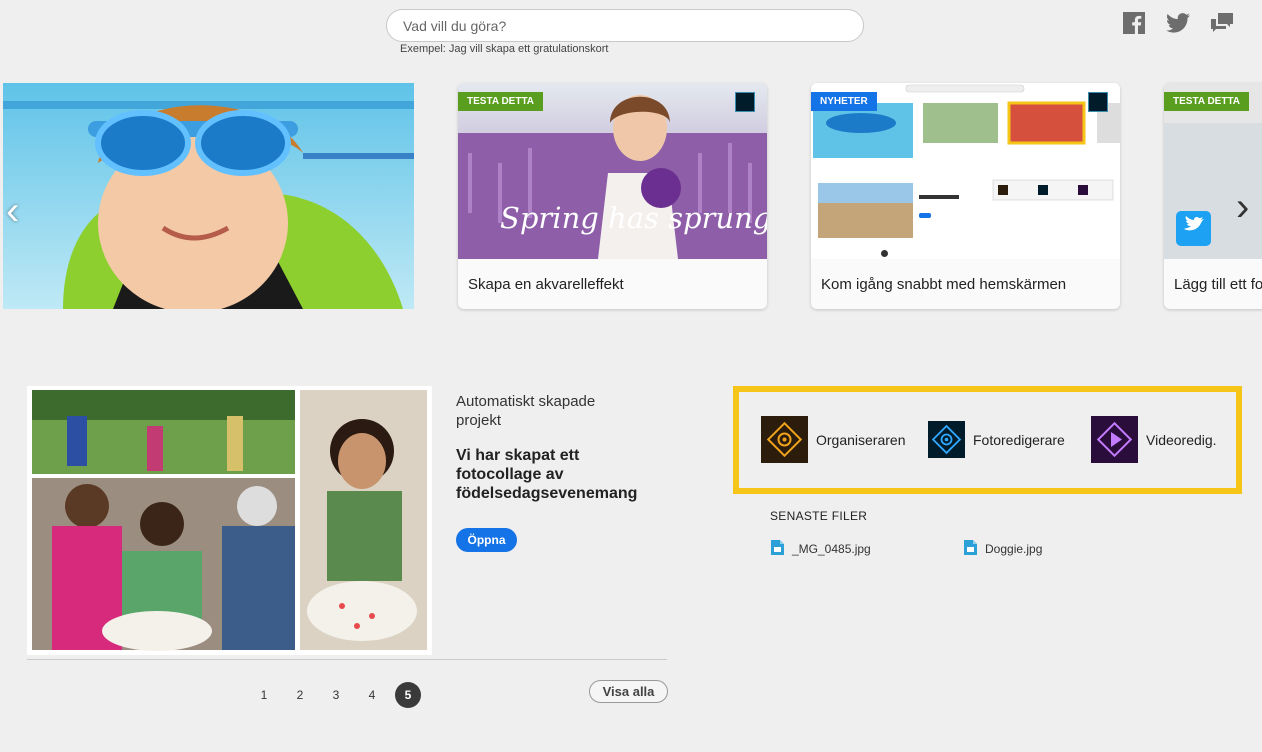 The width and height of the screenshot is (1262, 752). I want to click on video-editor-button: Videoredig., so click(1154, 439).